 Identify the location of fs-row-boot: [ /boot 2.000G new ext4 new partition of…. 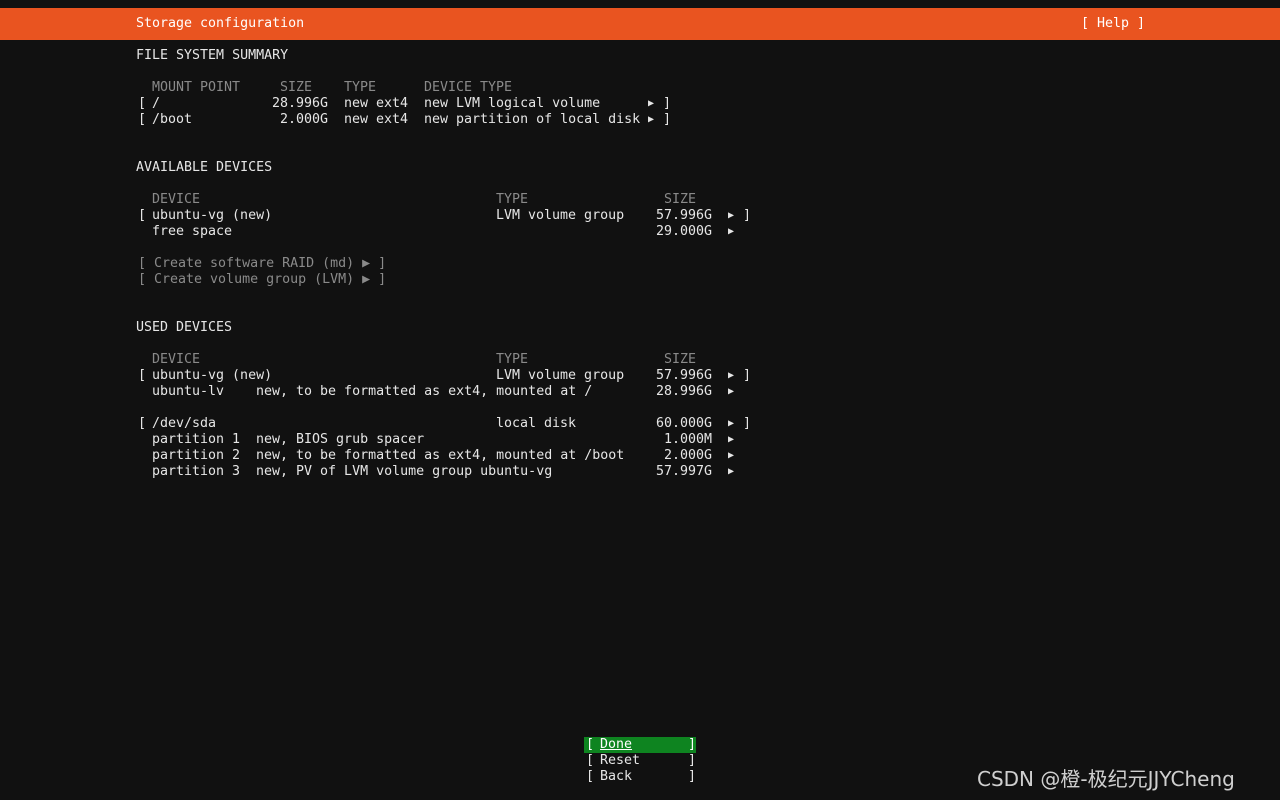
(406, 120).